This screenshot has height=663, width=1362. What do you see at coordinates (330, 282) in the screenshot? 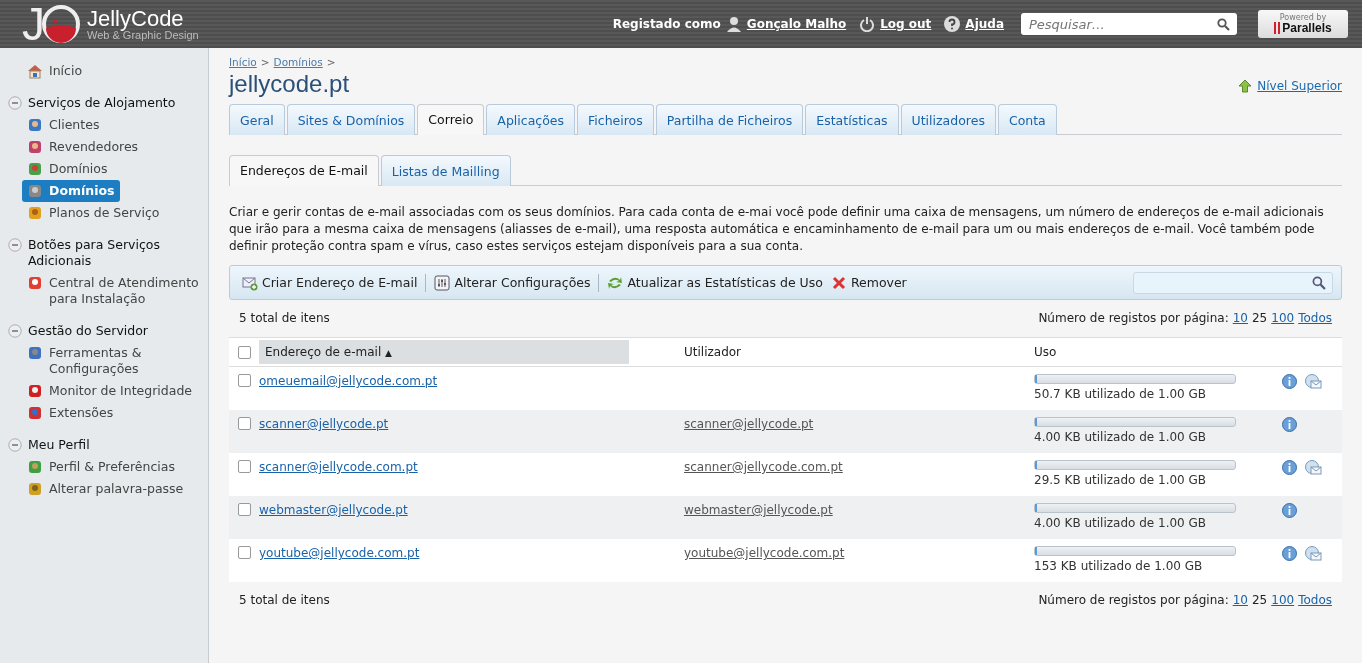
I see `toolbar-button: Criar Endereço de E-mail` at bounding box center [330, 282].